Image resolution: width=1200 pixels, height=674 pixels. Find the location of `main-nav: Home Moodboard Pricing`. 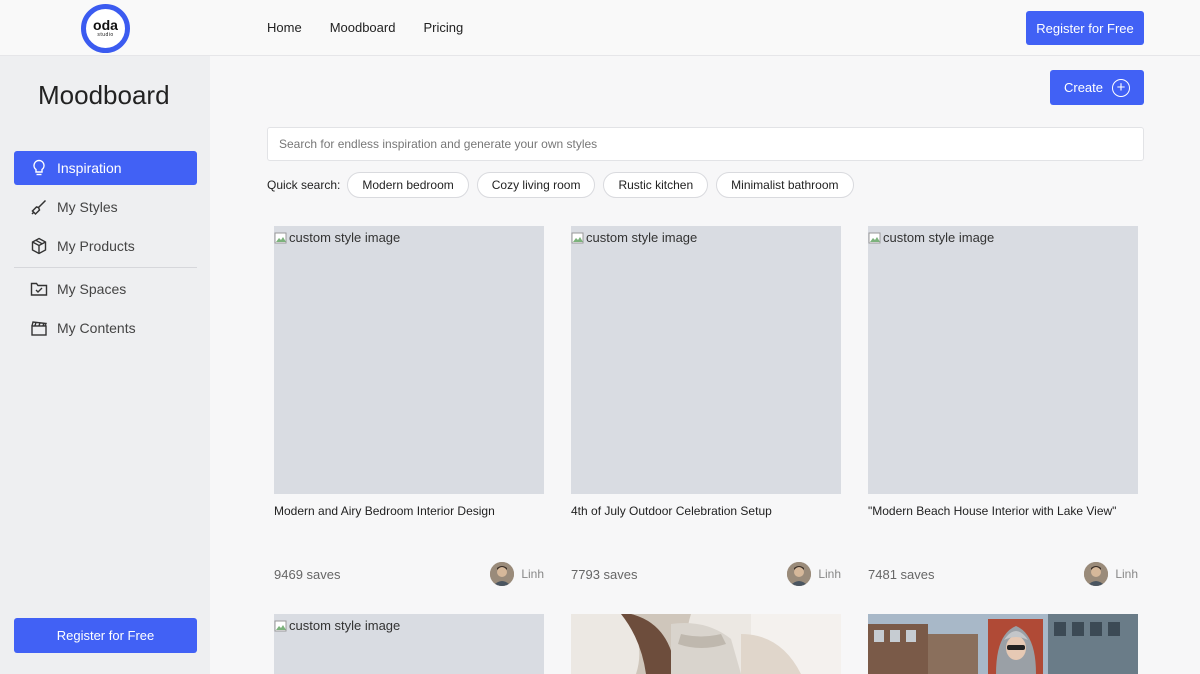

main-nav: Home Moodboard Pricing is located at coordinates (379, 27).